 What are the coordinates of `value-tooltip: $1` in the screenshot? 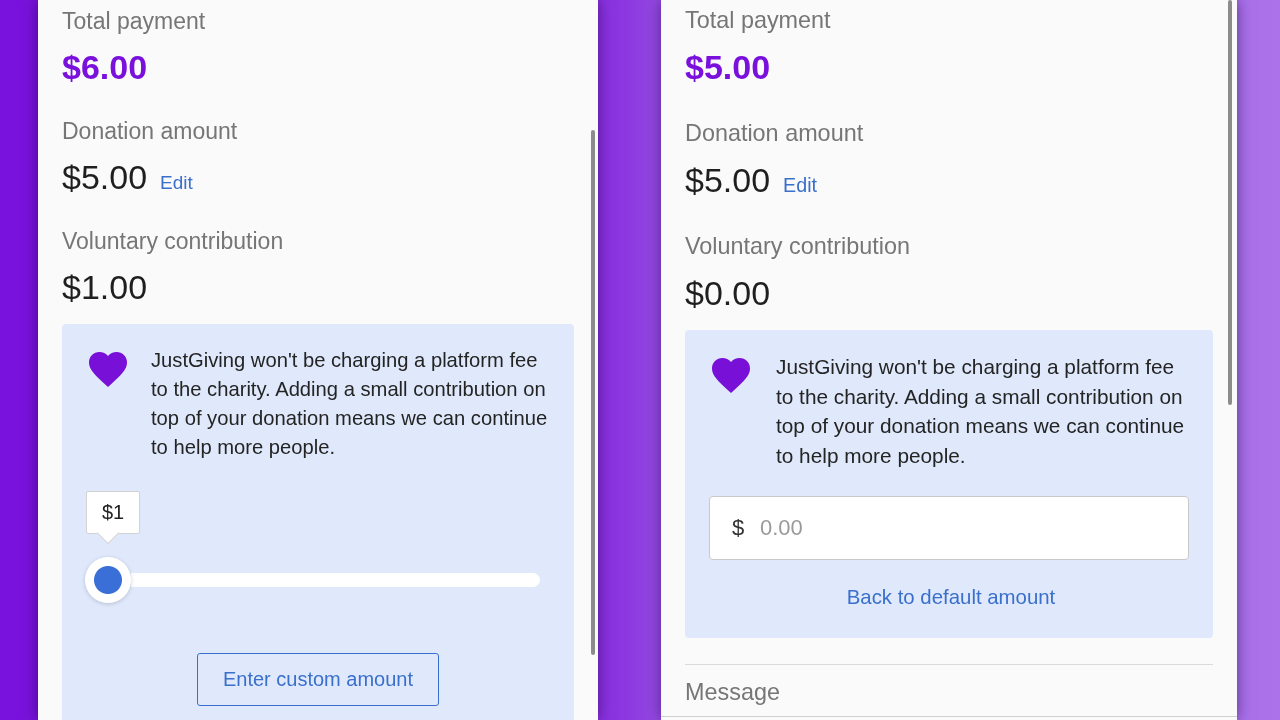 It's located at (113, 519).